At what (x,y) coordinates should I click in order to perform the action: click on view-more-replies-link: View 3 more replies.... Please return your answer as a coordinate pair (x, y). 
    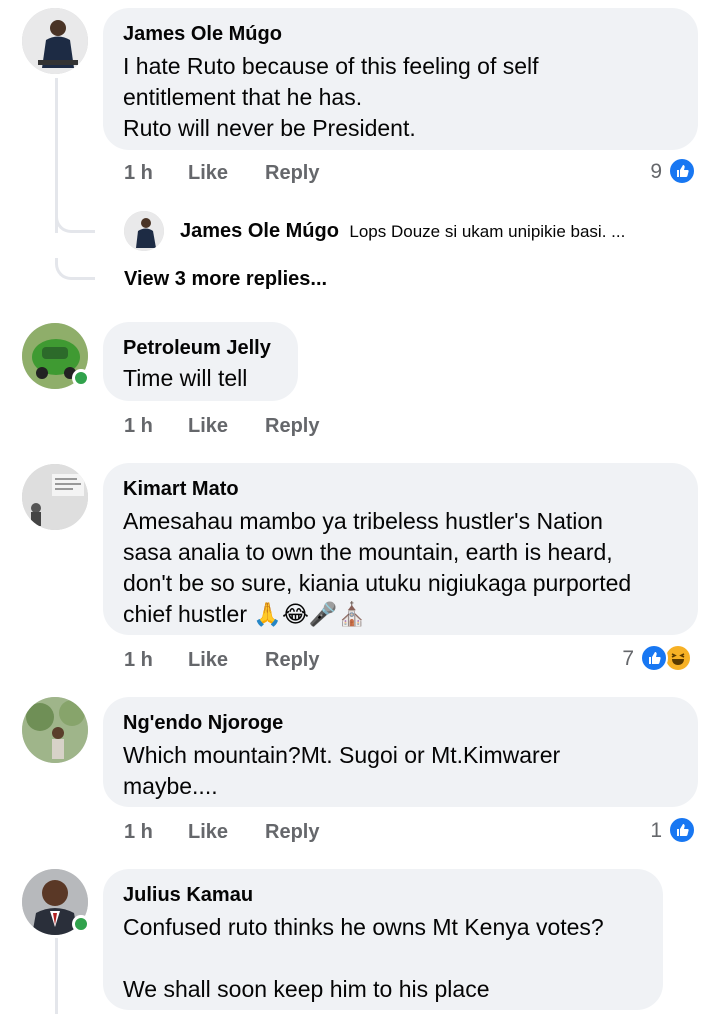
    Looking at the image, I should click on (225, 279).